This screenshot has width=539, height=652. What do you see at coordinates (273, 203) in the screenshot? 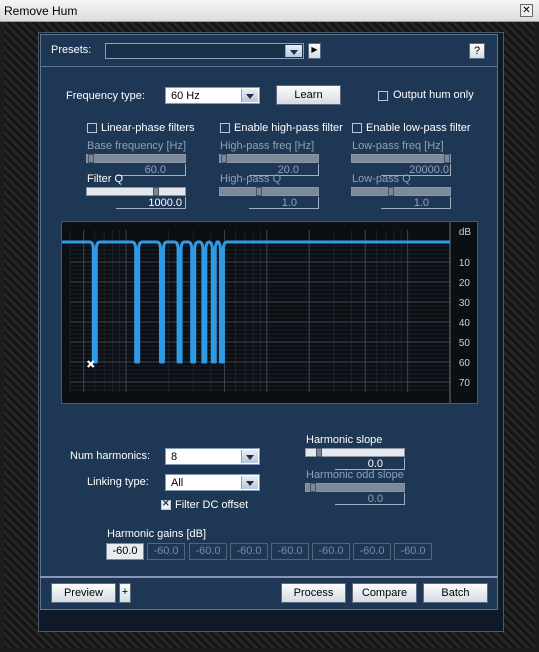
I see `highpass-q-value: 1.0` at bounding box center [273, 203].